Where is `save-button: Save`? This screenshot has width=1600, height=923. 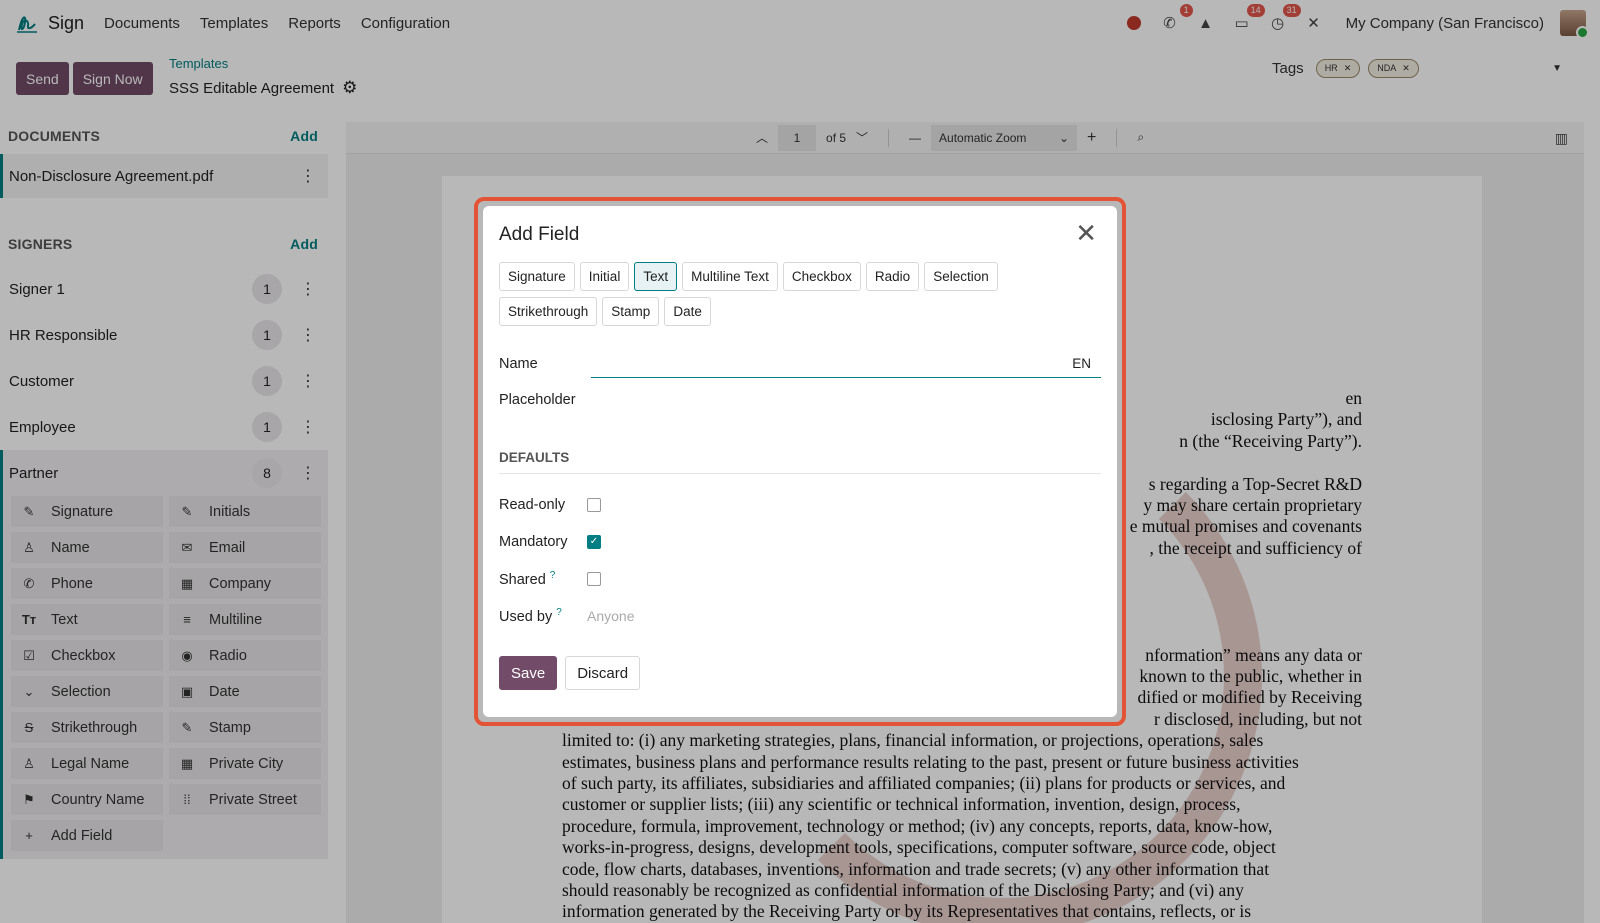 save-button: Save is located at coordinates (528, 673).